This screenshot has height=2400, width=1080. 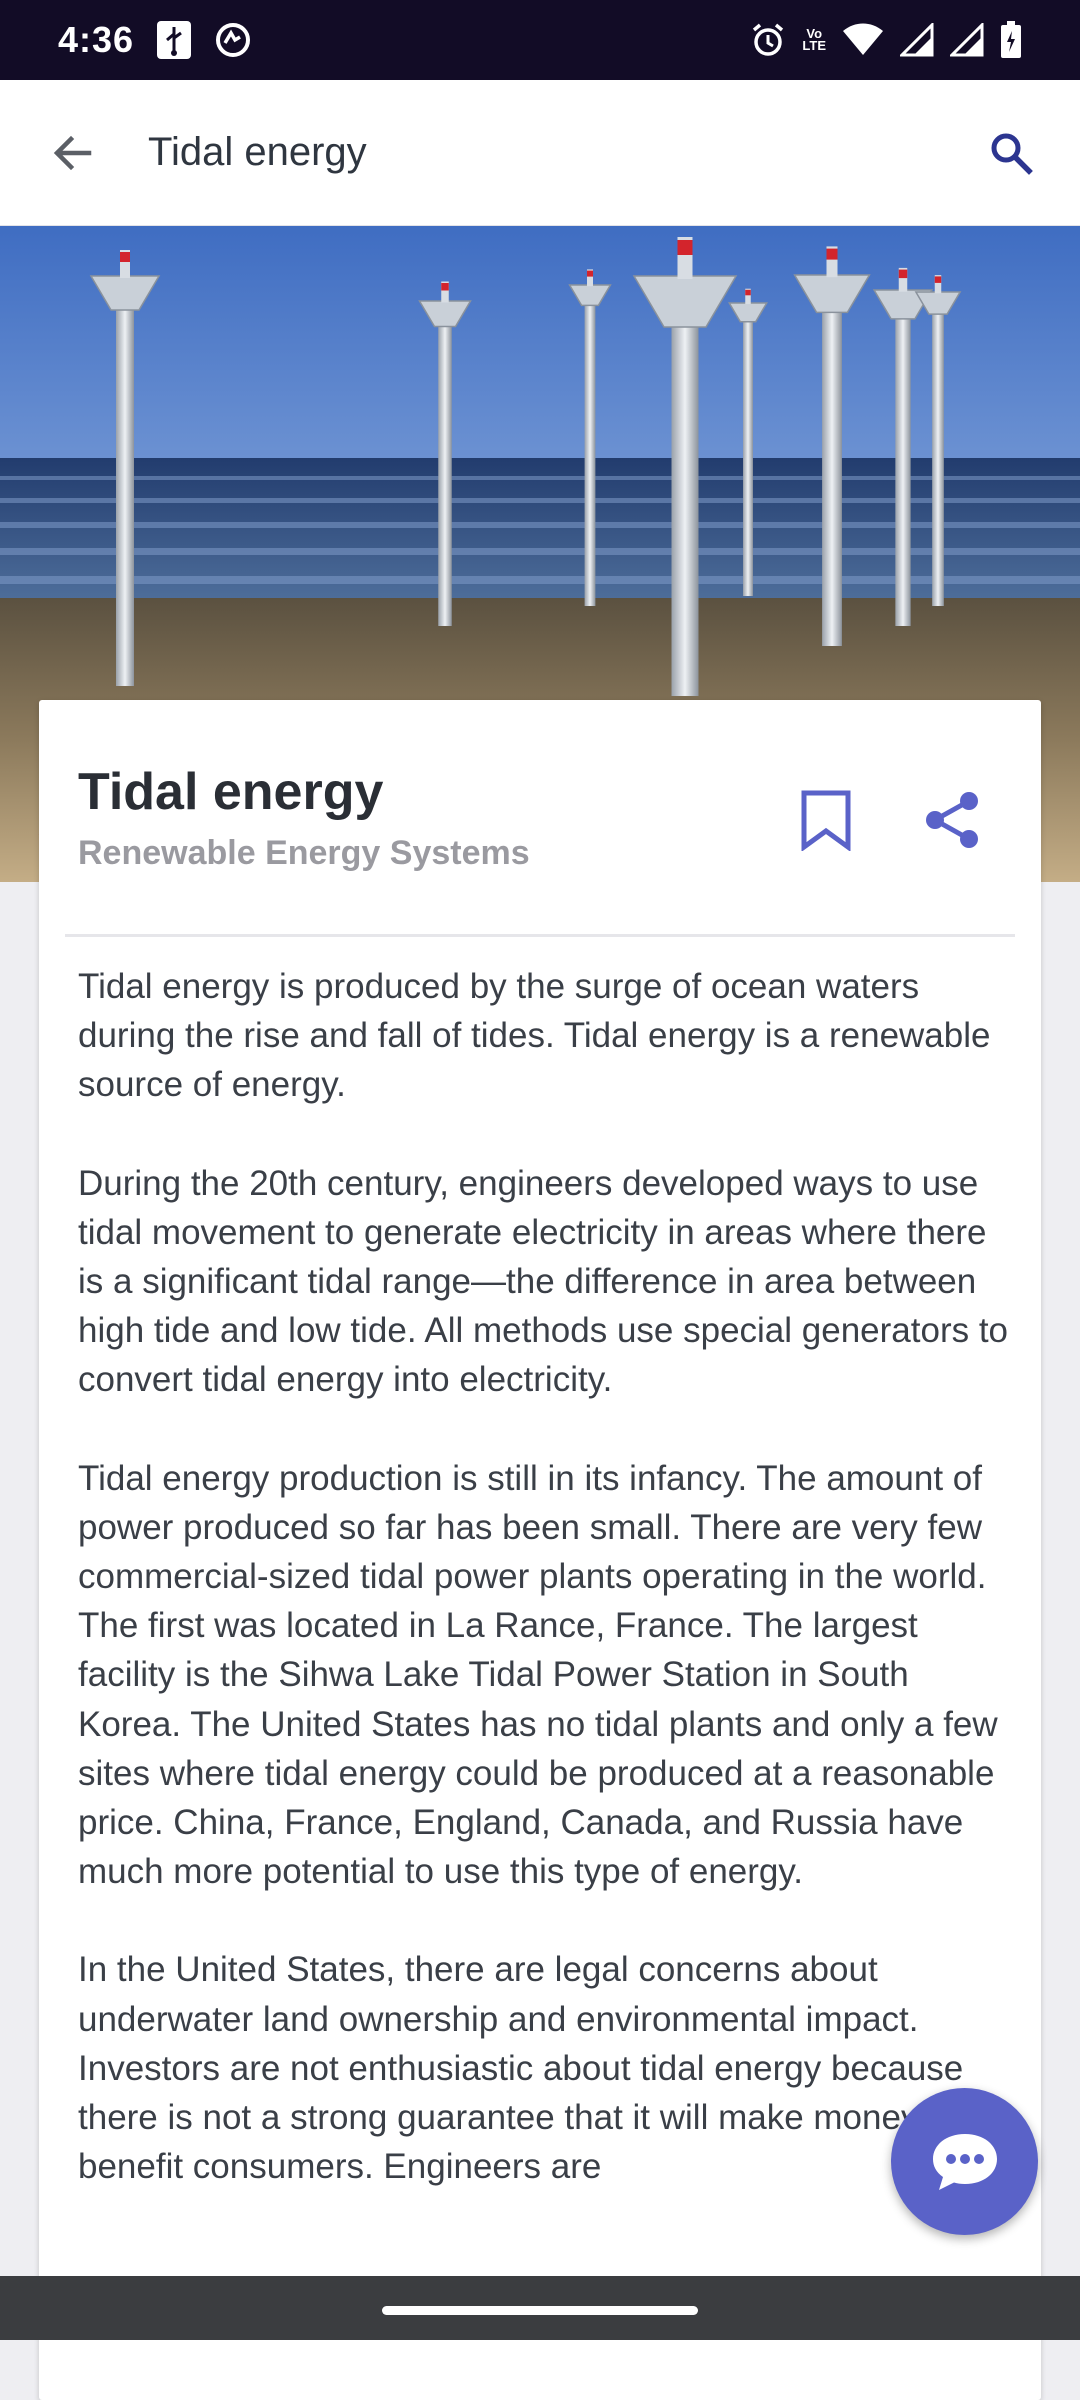 I want to click on status-right: Vo LTE, so click(x=886, y=40).